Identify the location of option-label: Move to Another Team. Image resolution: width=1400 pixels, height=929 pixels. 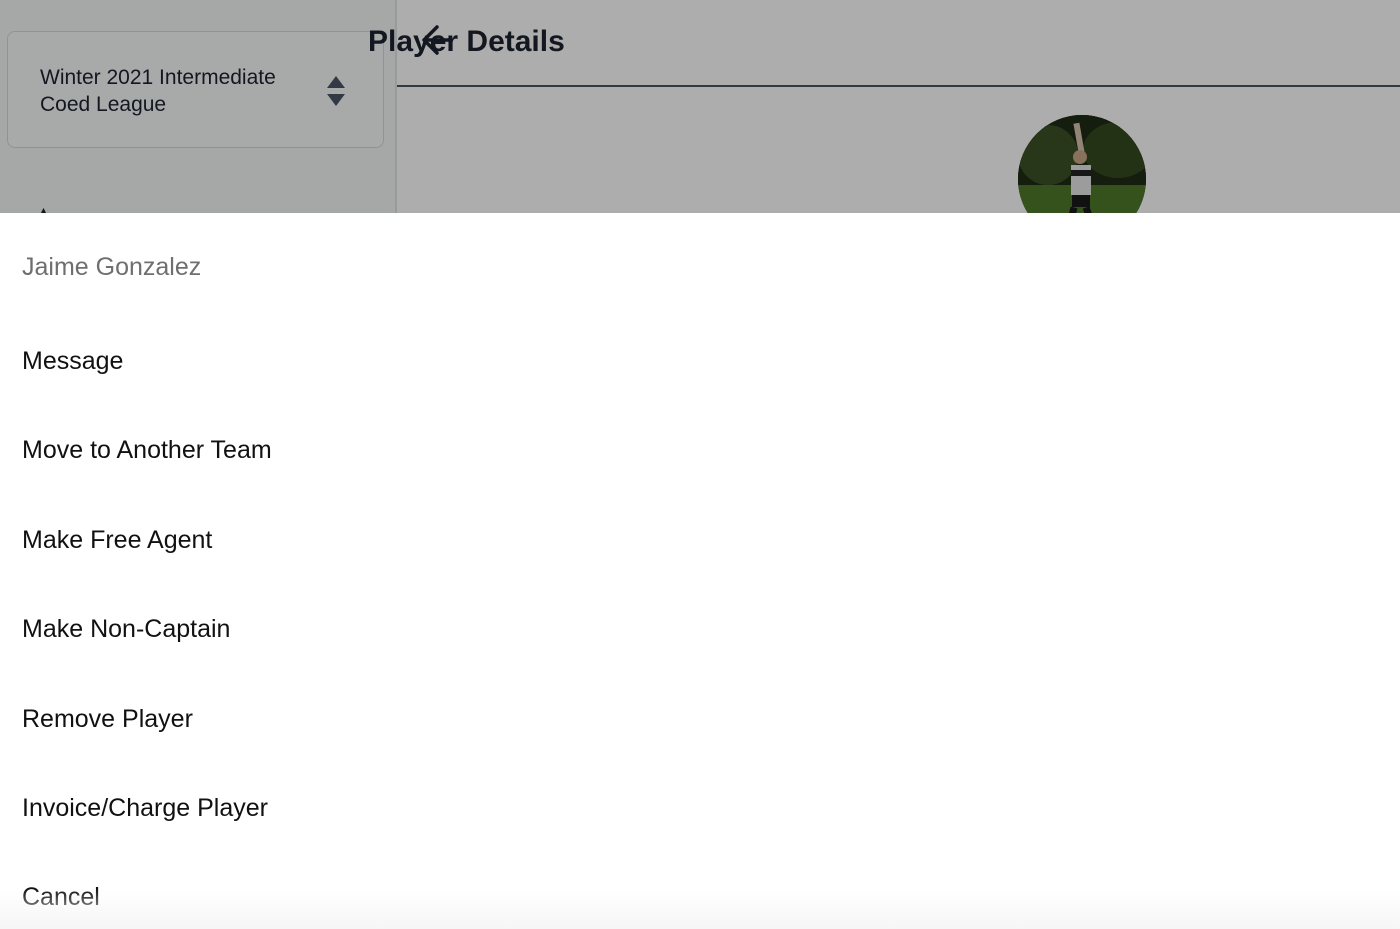
(147, 450).